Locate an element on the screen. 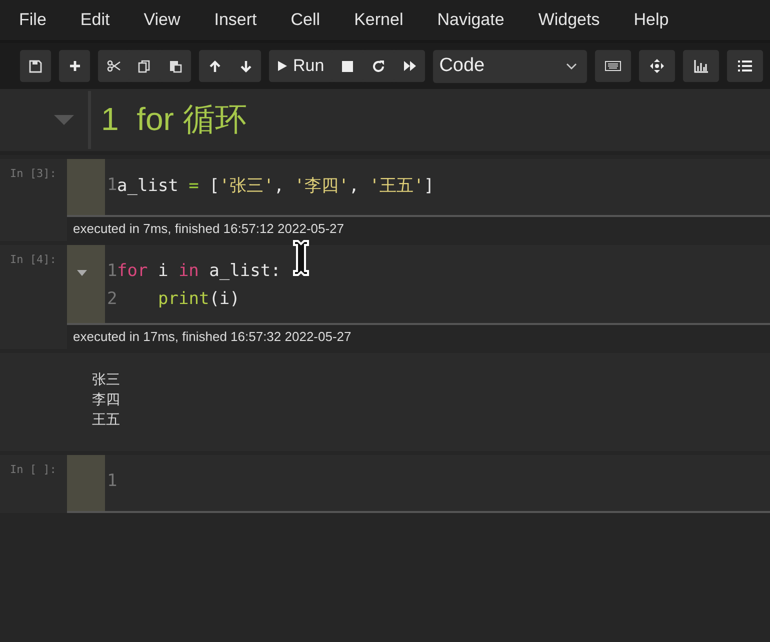  execution-time-note: executed in 17ms, finished 16:57:32 2022-05-27 is located at coordinates (418, 337).